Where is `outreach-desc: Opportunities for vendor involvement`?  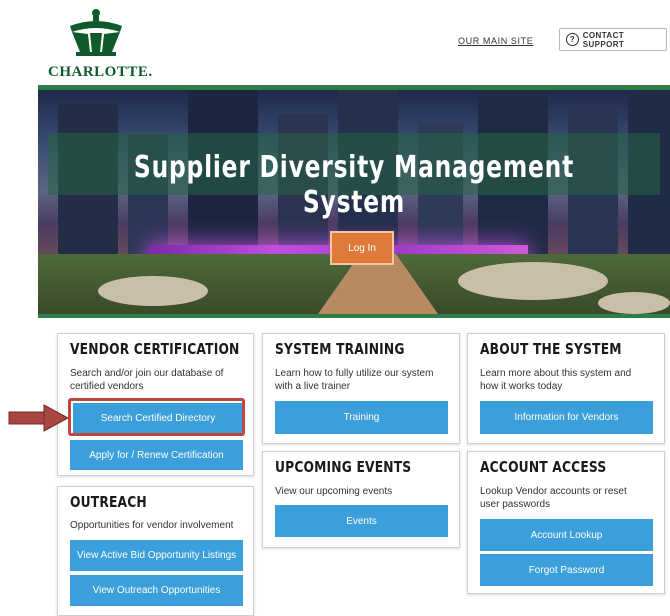
outreach-desc: Opportunities for vendor involvement is located at coordinates (152, 525).